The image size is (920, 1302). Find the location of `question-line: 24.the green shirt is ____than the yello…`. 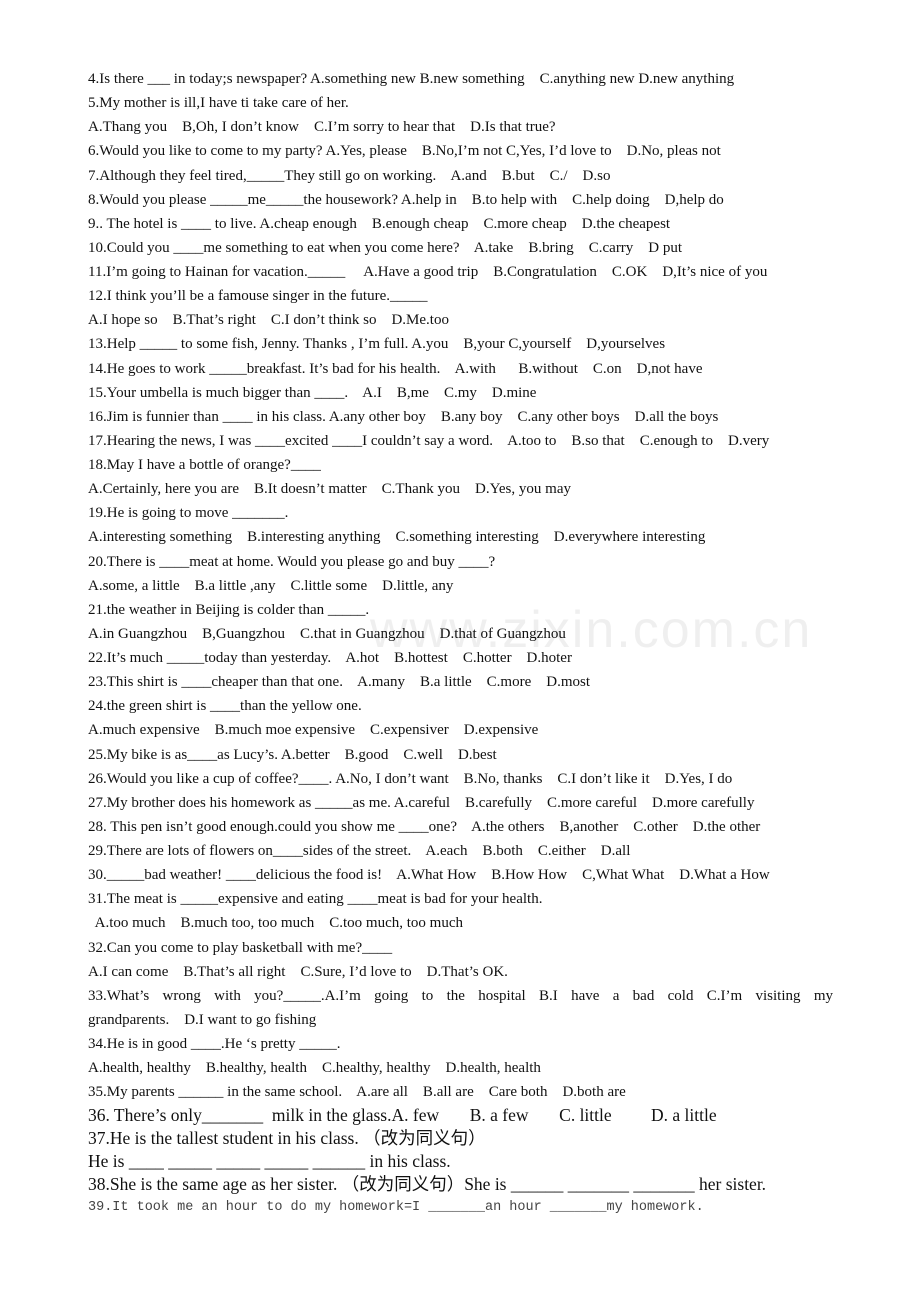

question-line: 24.the green shirt is ____than the yello… is located at coordinates (225, 706).